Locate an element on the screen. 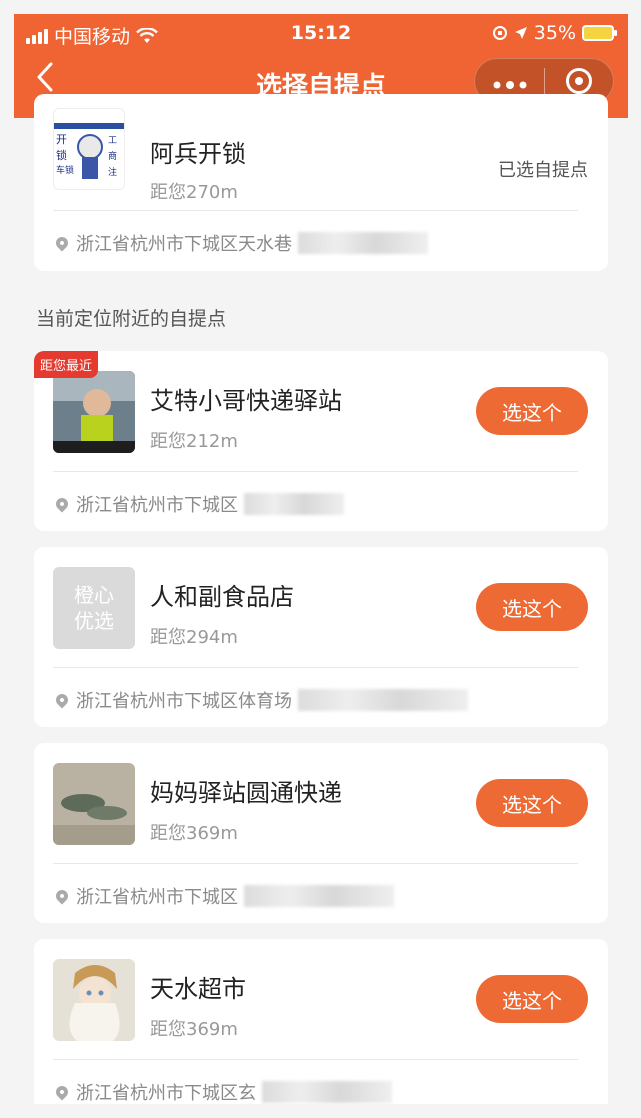 The image size is (641, 1118). pickup-point-card: 妈妈驿站圆通快递 距您369m 选这个 浙江省杭州市下城区 is located at coordinates (321, 833).